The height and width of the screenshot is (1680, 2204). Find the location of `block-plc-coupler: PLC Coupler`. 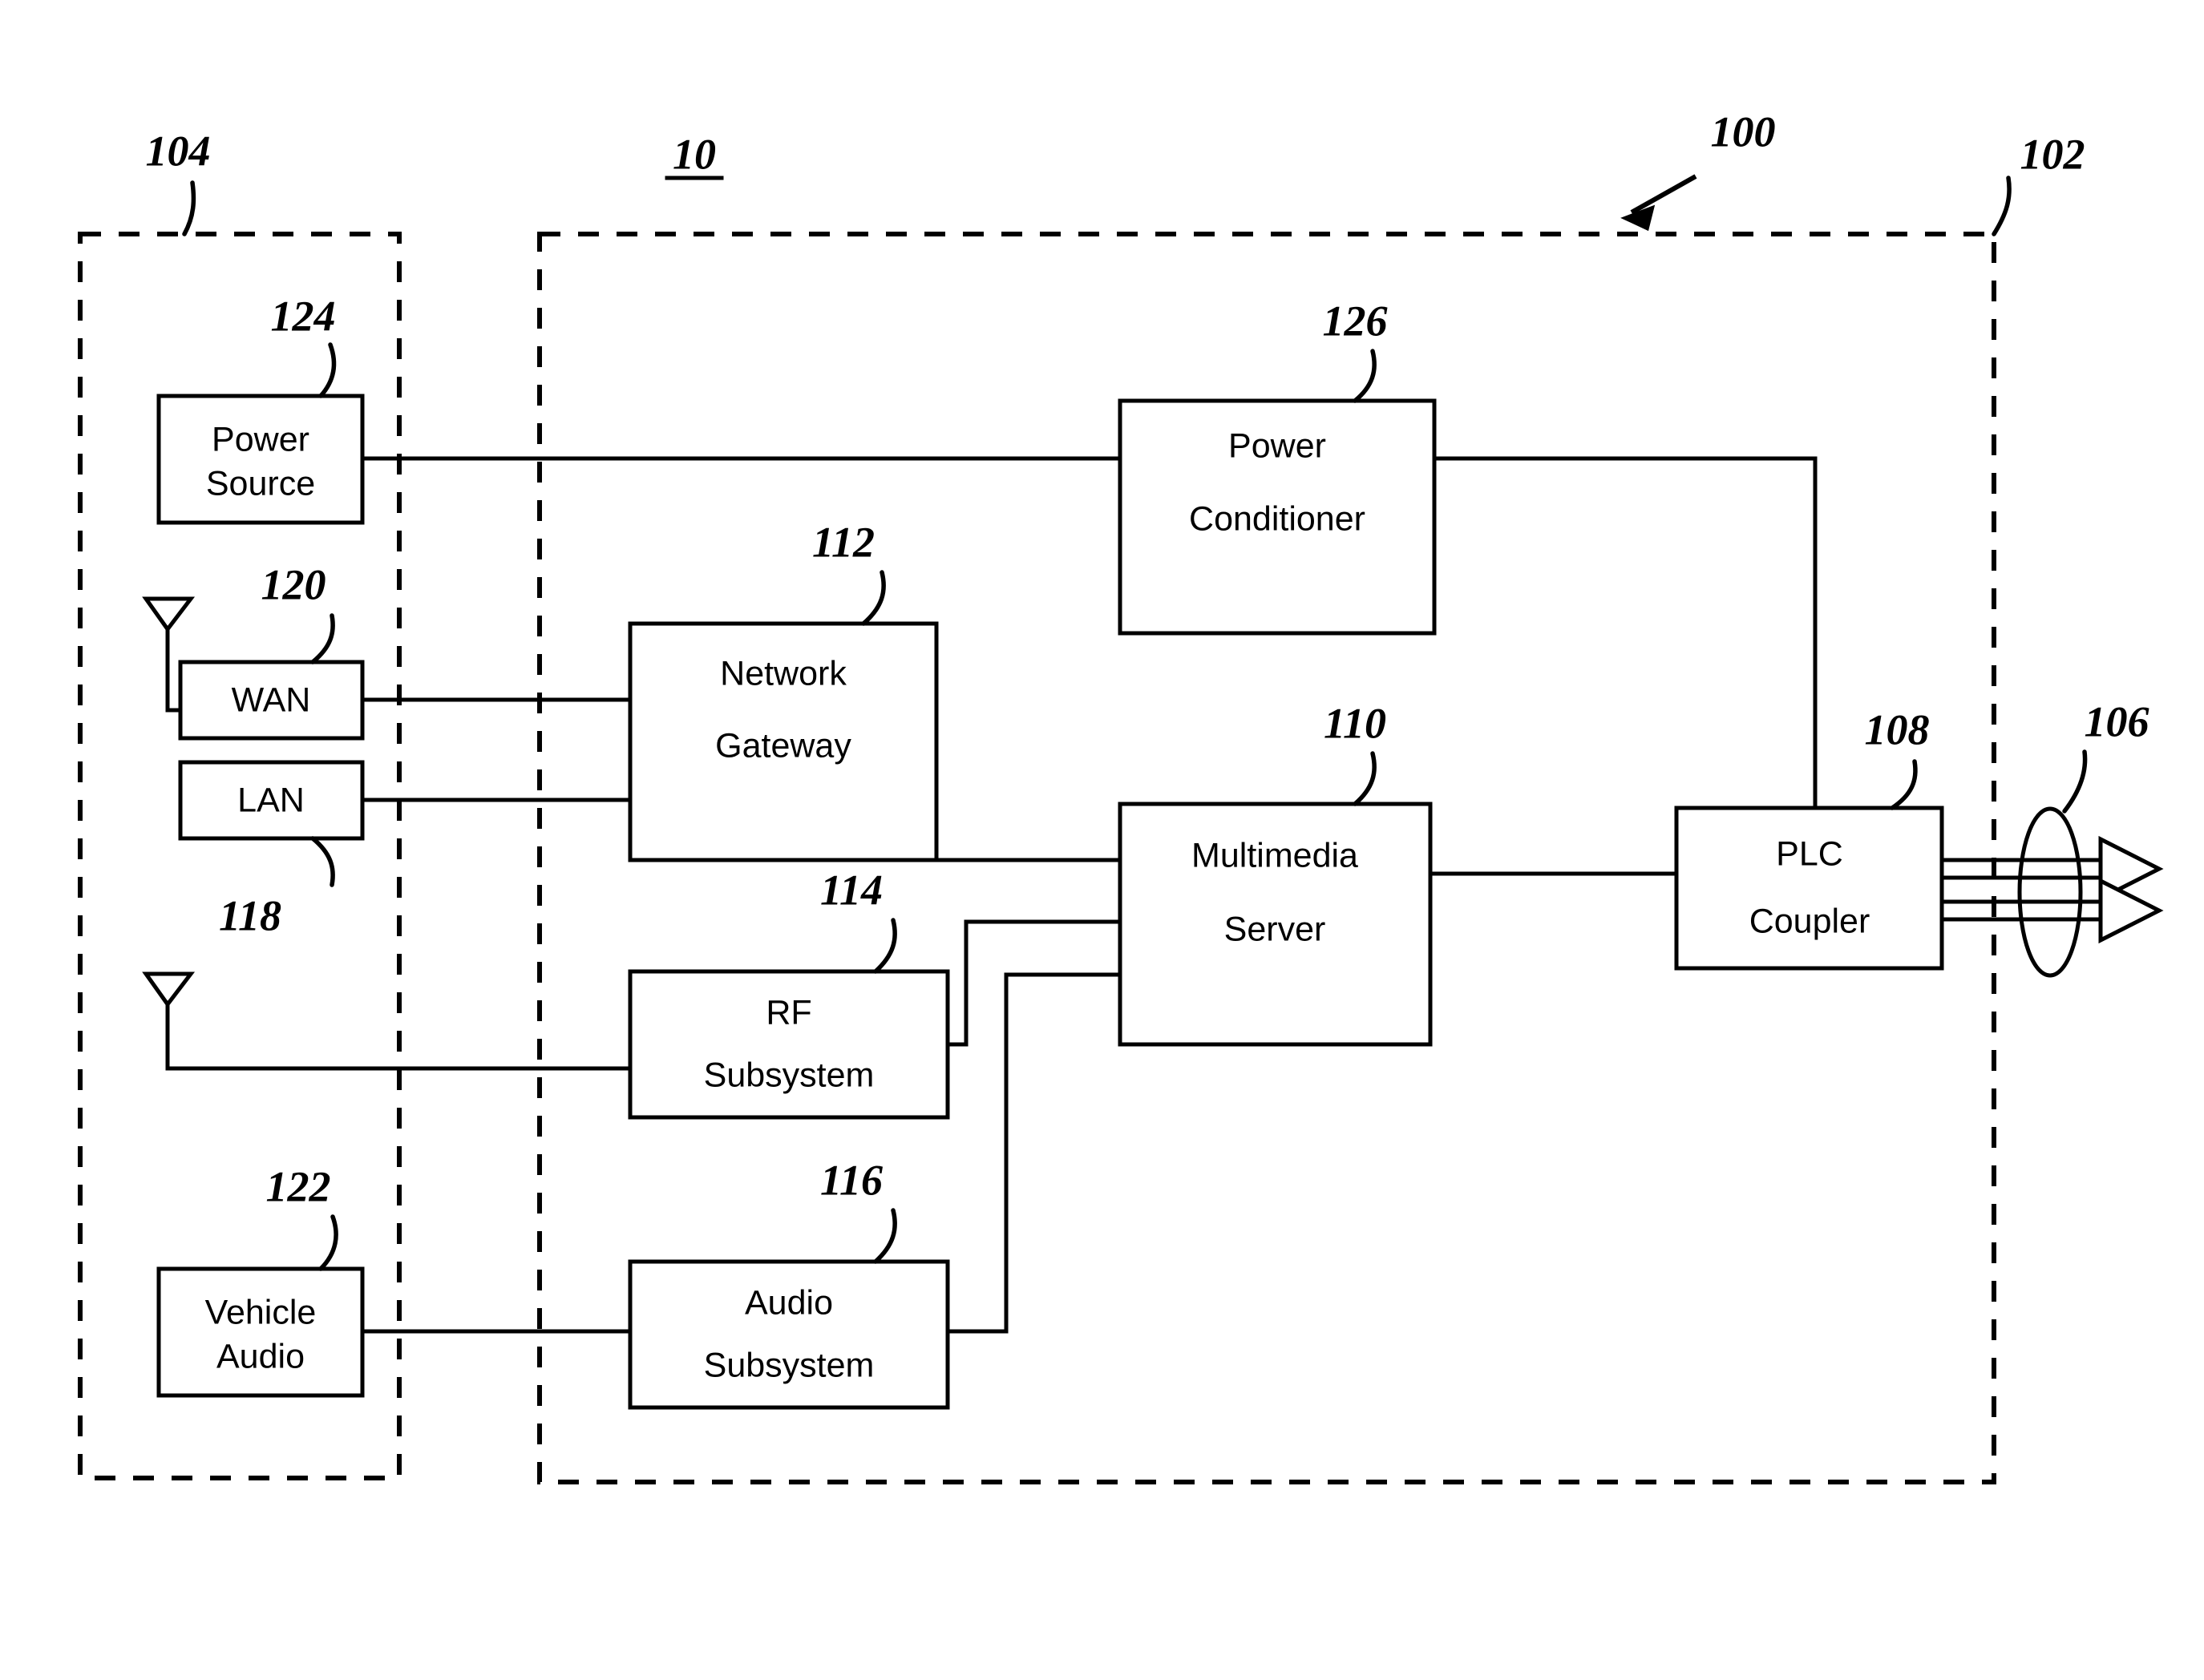

block-plc-coupler: PLC Coupler is located at coordinates (1809, 889).